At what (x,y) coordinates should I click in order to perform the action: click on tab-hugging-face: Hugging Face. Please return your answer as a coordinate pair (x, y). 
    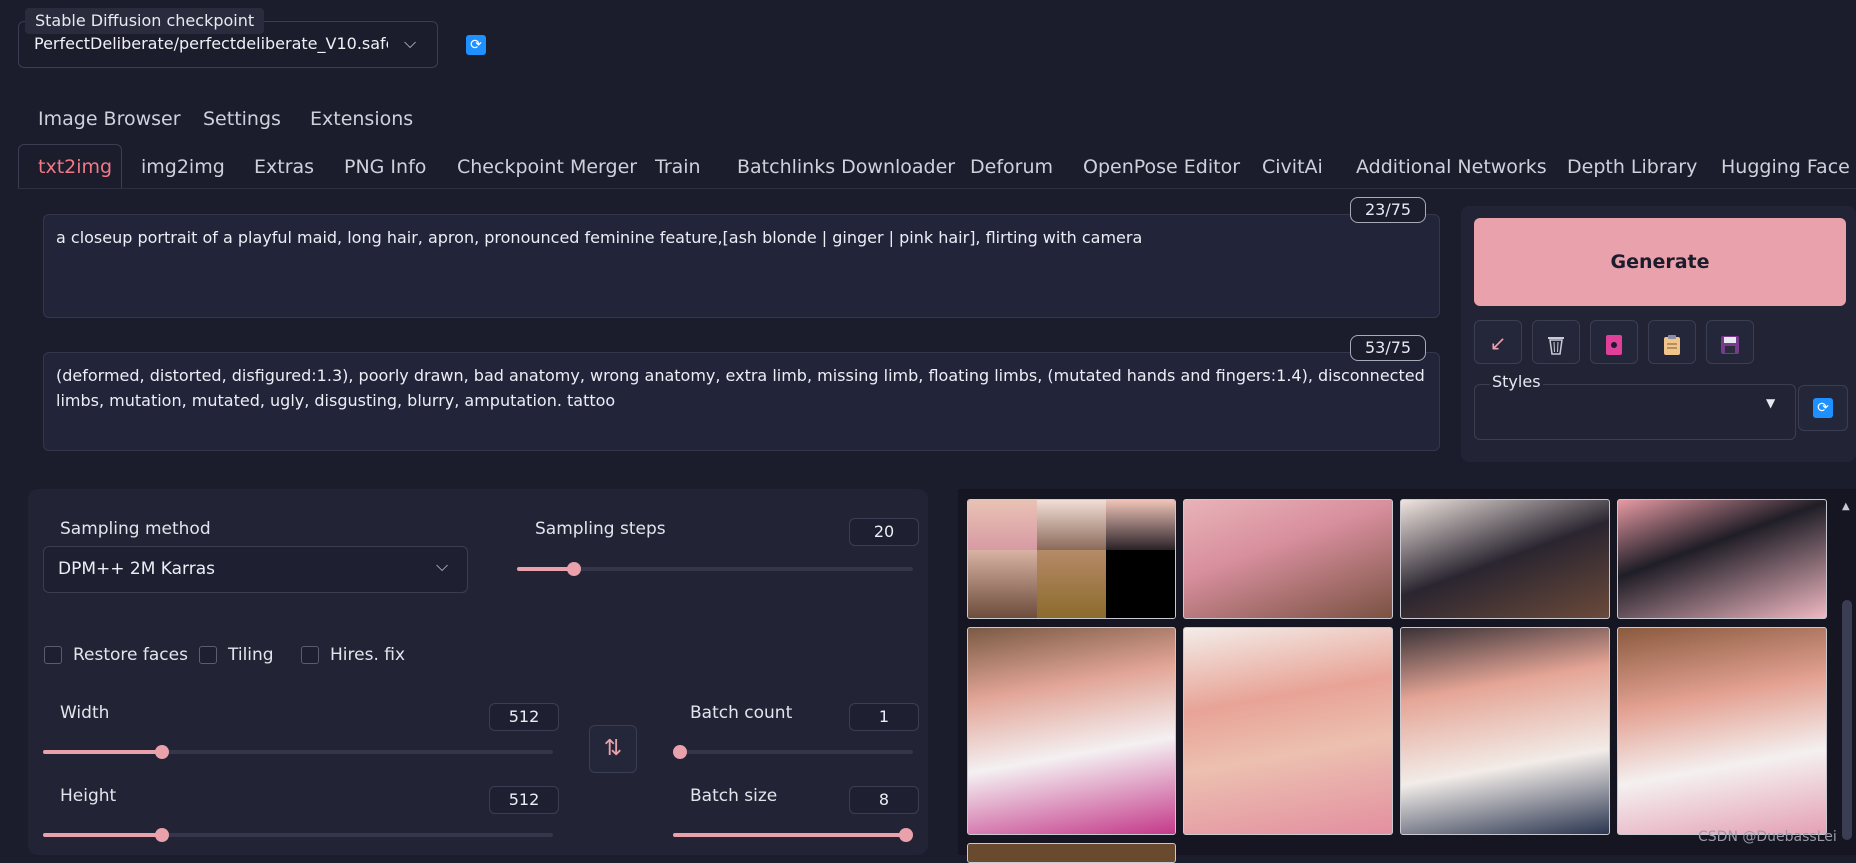
    Looking at the image, I should click on (1785, 167).